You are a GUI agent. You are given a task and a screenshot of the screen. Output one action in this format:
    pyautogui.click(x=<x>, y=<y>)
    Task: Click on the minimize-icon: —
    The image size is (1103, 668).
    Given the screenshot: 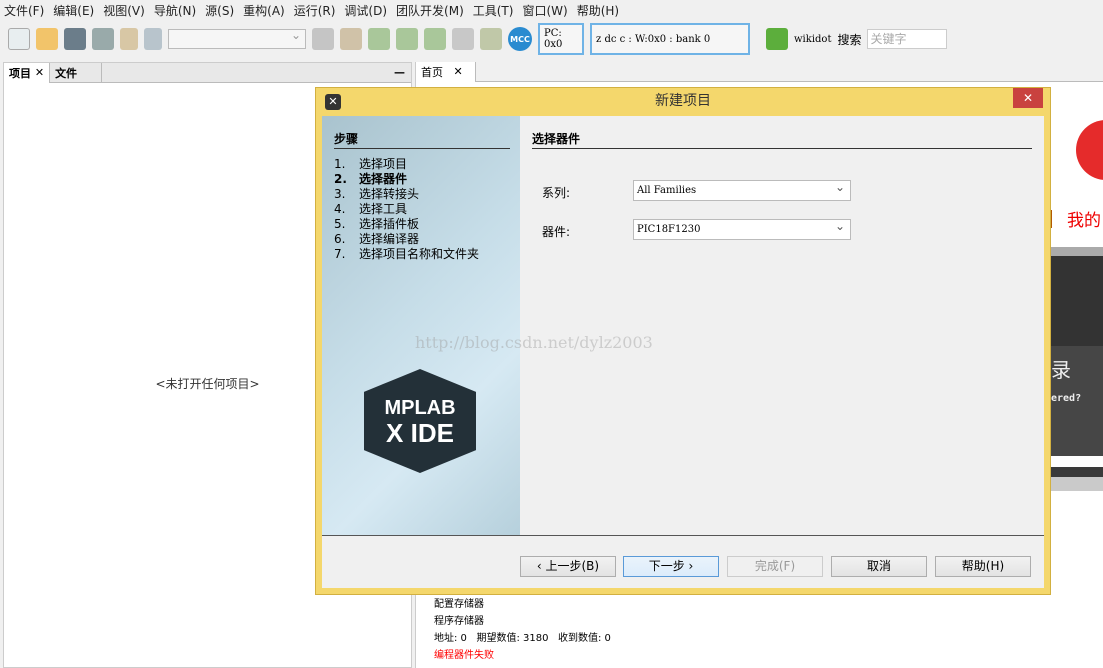 What is the action you would take?
    pyautogui.click(x=399, y=72)
    